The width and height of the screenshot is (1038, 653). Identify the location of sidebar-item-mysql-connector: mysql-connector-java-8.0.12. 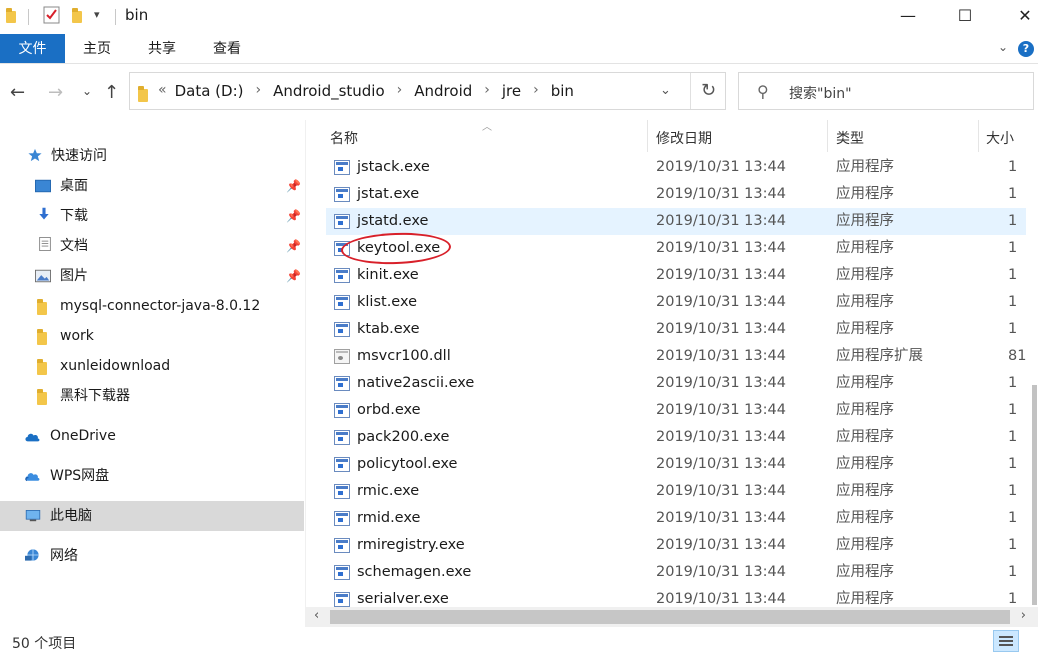
(152, 306).